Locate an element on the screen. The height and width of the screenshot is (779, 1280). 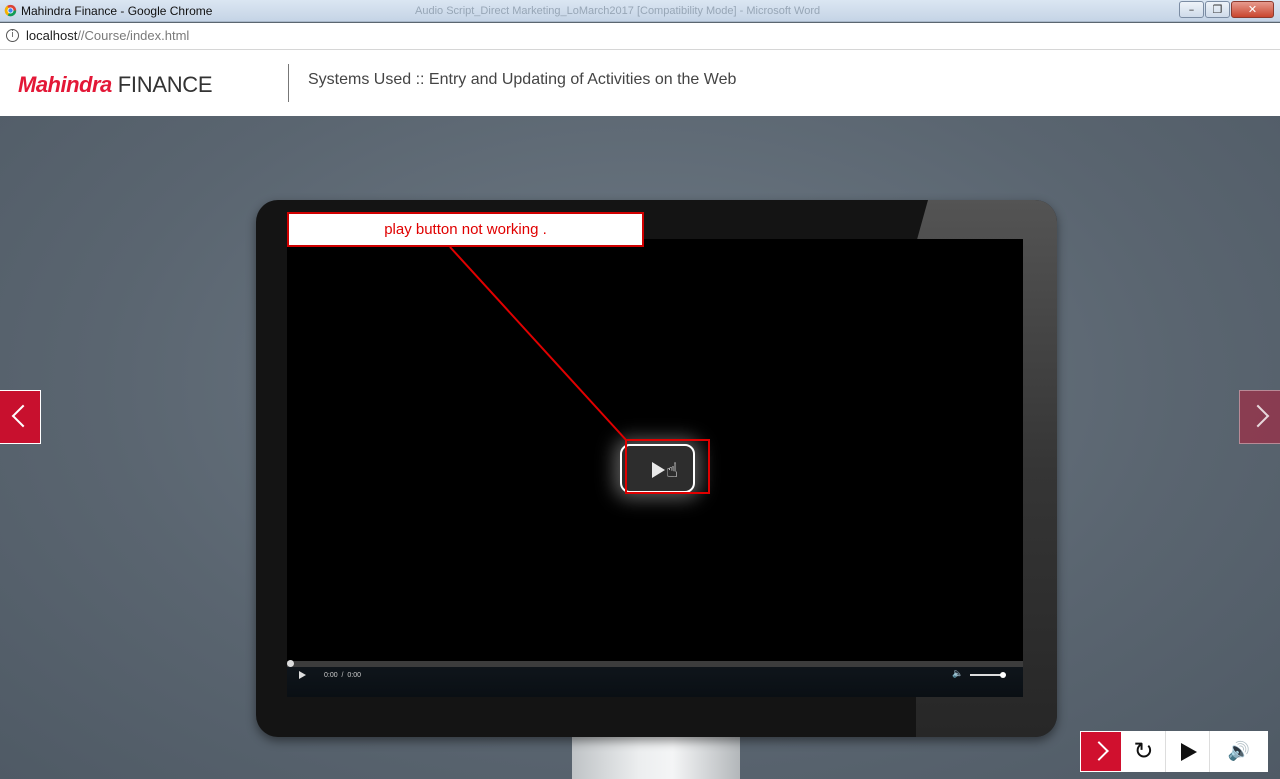
url-text: localhost//Course/index.html is located at coordinates (107, 35).